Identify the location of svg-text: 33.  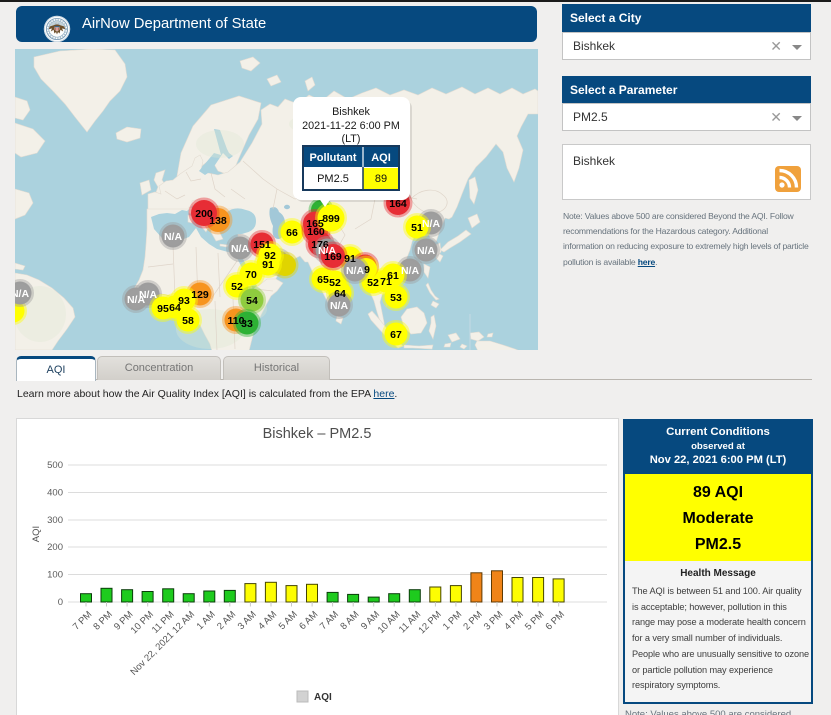
(247, 324).